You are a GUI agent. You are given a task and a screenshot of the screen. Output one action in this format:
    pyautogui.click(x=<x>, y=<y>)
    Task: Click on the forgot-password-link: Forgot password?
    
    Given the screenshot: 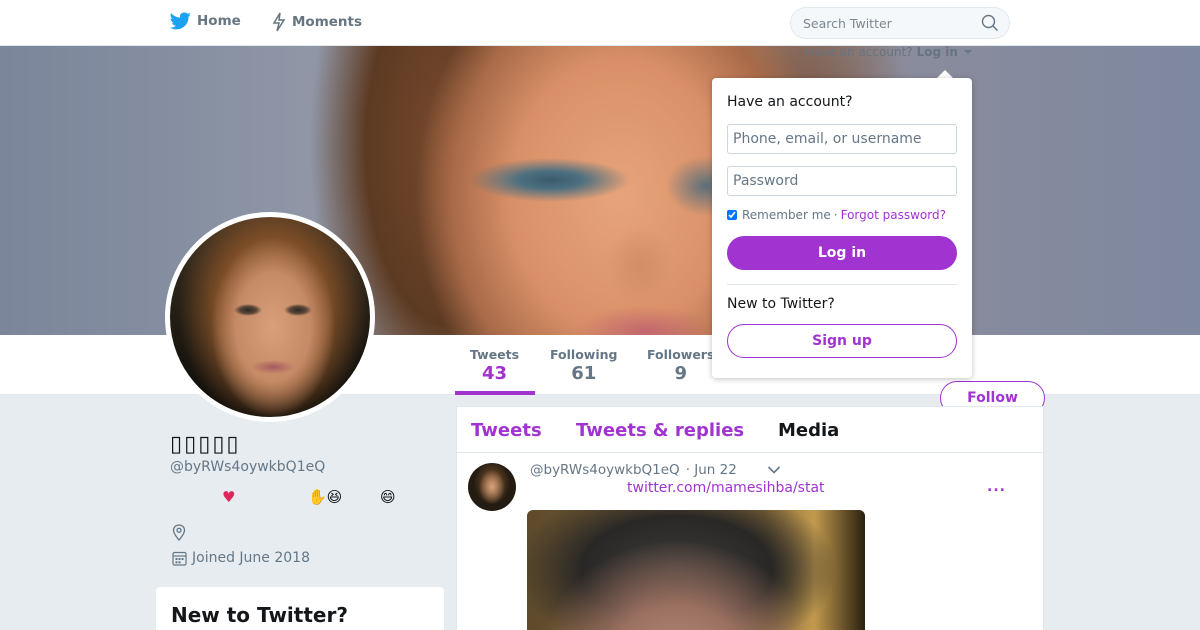 What is the action you would take?
    pyautogui.click(x=893, y=215)
    